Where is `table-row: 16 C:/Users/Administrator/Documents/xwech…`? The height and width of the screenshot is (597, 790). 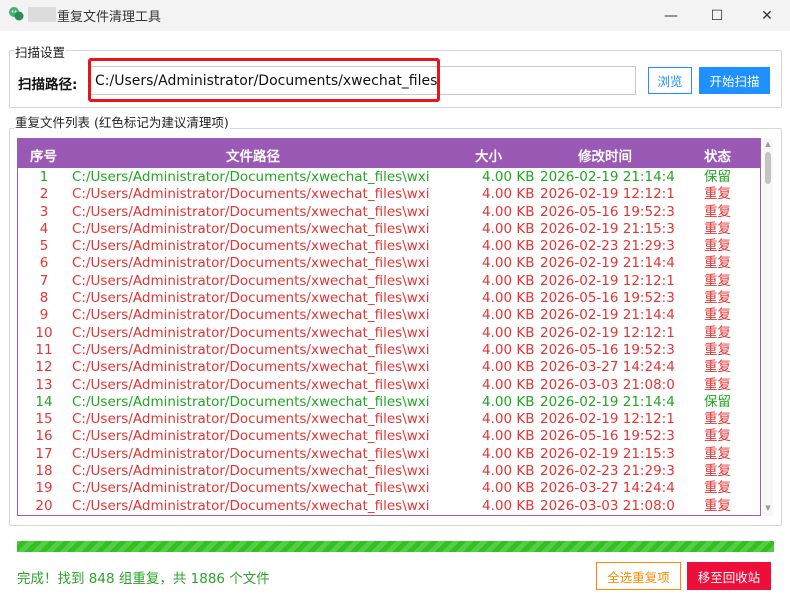 table-row: 16 C:/Users/Administrator/Documents/xwech… is located at coordinates (389, 436).